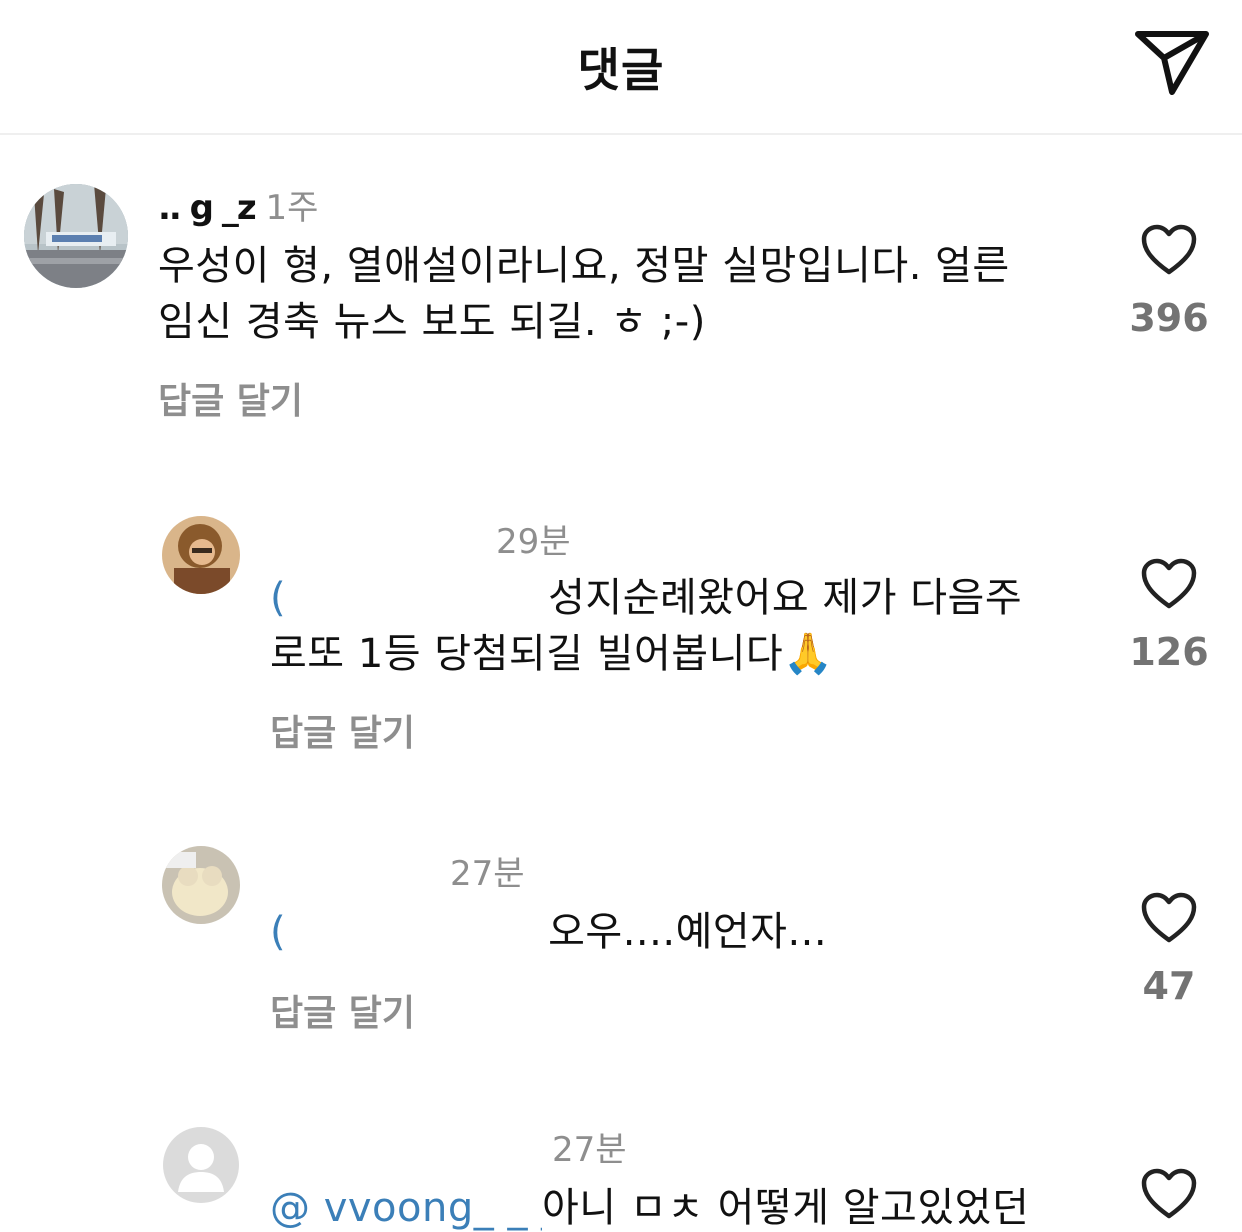  Describe the element at coordinates (621, 1171) in the screenshot. I see `comment-item: 27분 @ vvoong_ _ _ _ _ z아니 ㅁㅊ 어떻게 알고있었던` at that location.